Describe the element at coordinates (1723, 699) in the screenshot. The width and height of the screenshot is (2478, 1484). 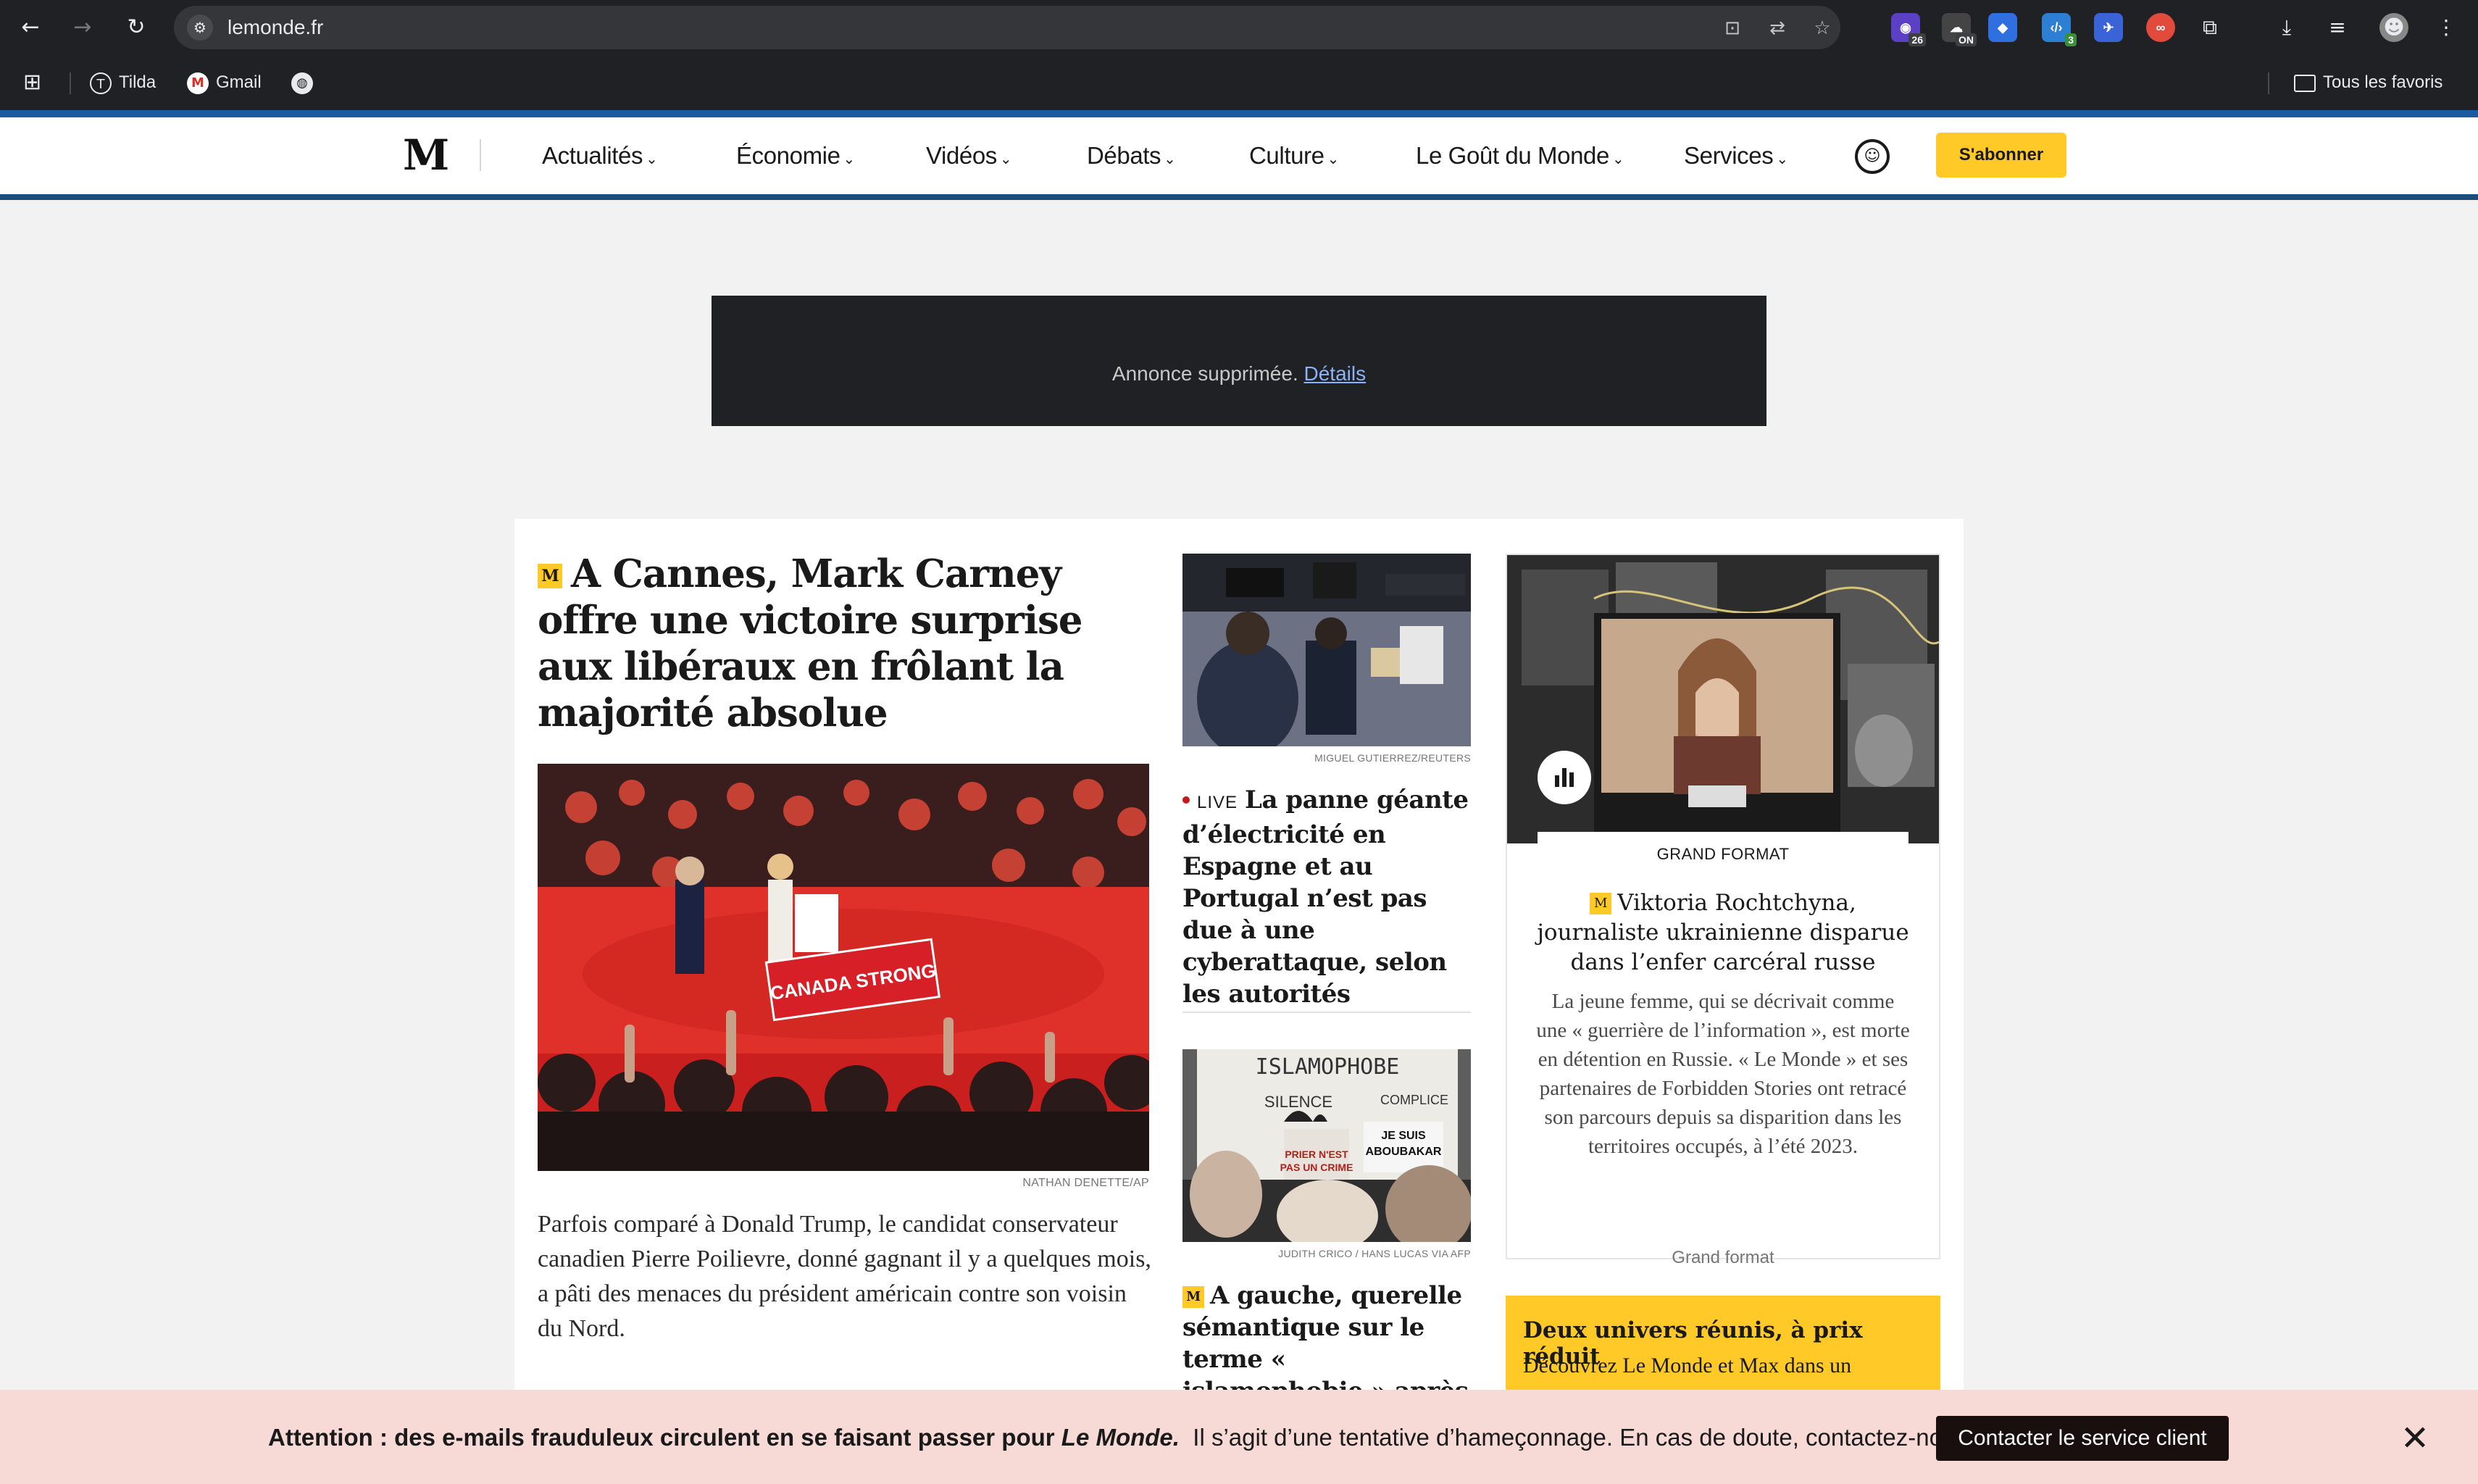
I see `grand-format-photo` at that location.